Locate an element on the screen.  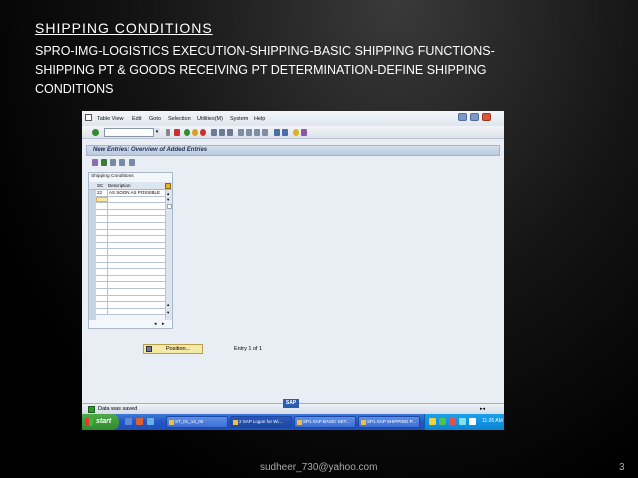
scroll-thumb is located at coordinates (169, 206).